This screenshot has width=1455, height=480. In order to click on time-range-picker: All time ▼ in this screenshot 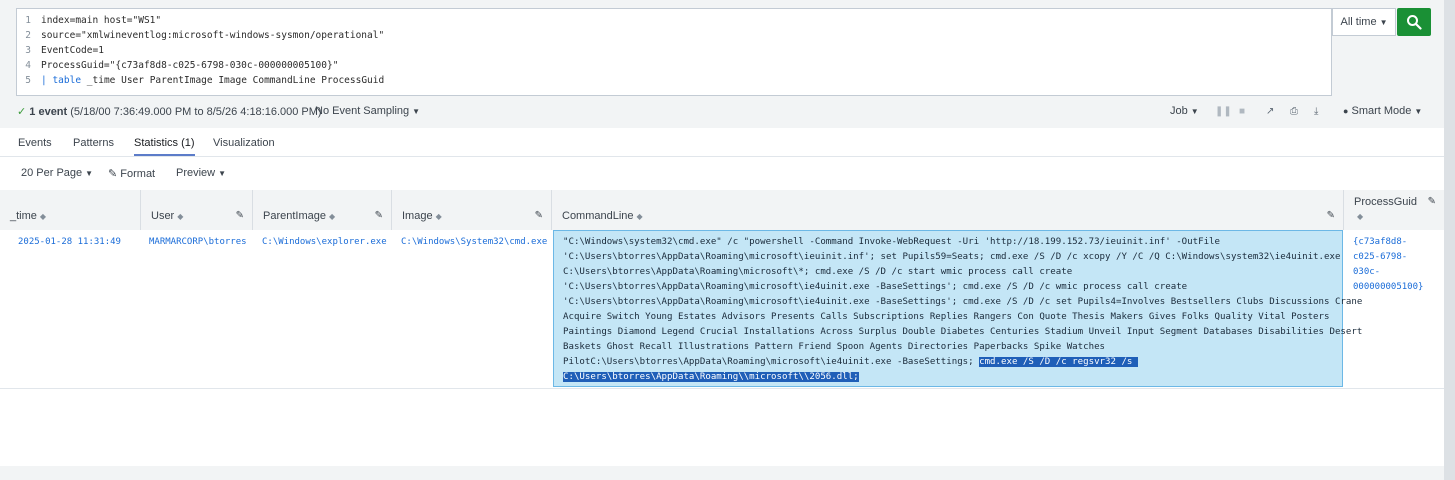, I will do `click(1364, 22)`.